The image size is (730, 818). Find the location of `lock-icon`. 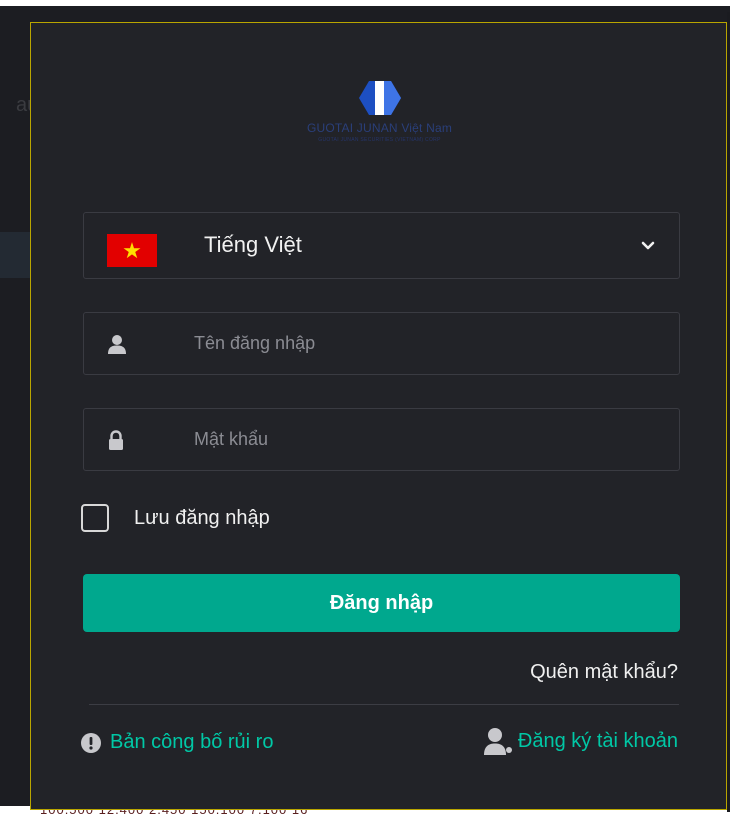

lock-icon is located at coordinates (116, 440).